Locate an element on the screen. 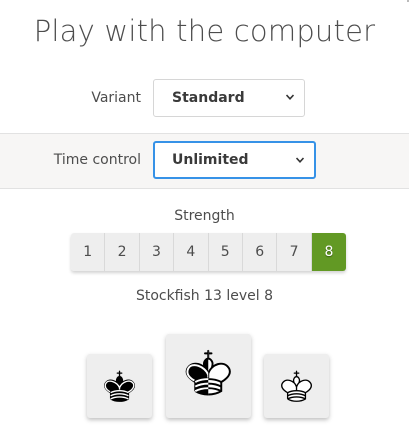 The image size is (409, 438). variant-label: Variant is located at coordinates (116, 98).